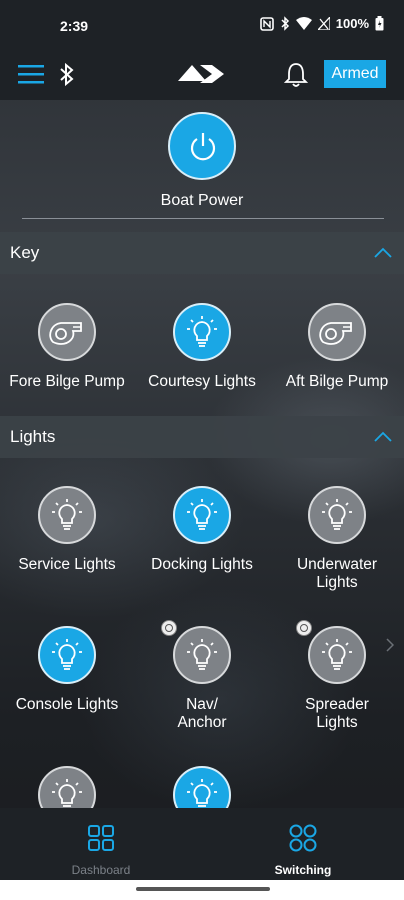  I want to click on nav-label: Dashboard, so click(101, 870).